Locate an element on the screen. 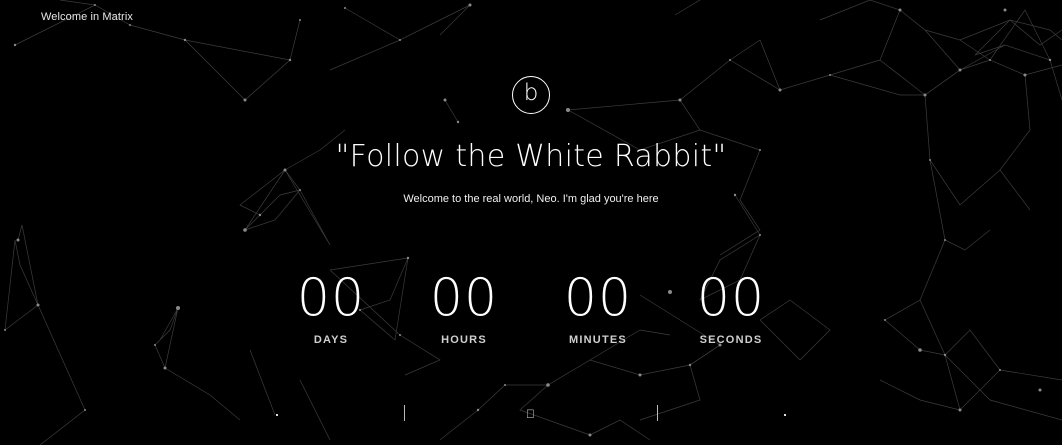 The width and height of the screenshot is (1062, 445). countdown-minutes-label: MINUTES is located at coordinates (598, 340).